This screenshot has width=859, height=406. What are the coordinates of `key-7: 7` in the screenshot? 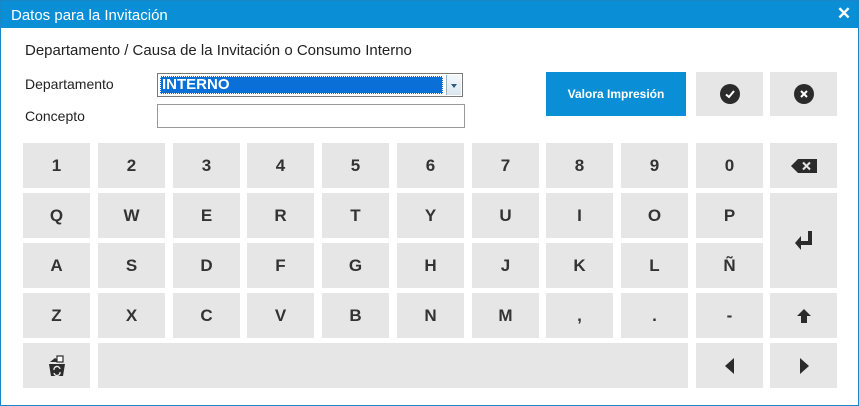 It's located at (505, 165).